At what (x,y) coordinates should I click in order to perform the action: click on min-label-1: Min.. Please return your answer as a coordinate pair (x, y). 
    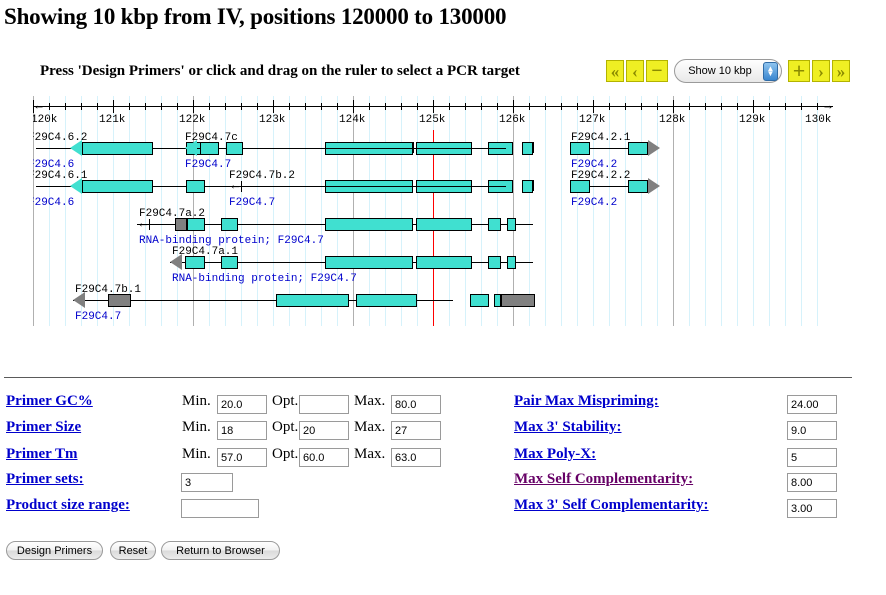
    Looking at the image, I should click on (196, 427).